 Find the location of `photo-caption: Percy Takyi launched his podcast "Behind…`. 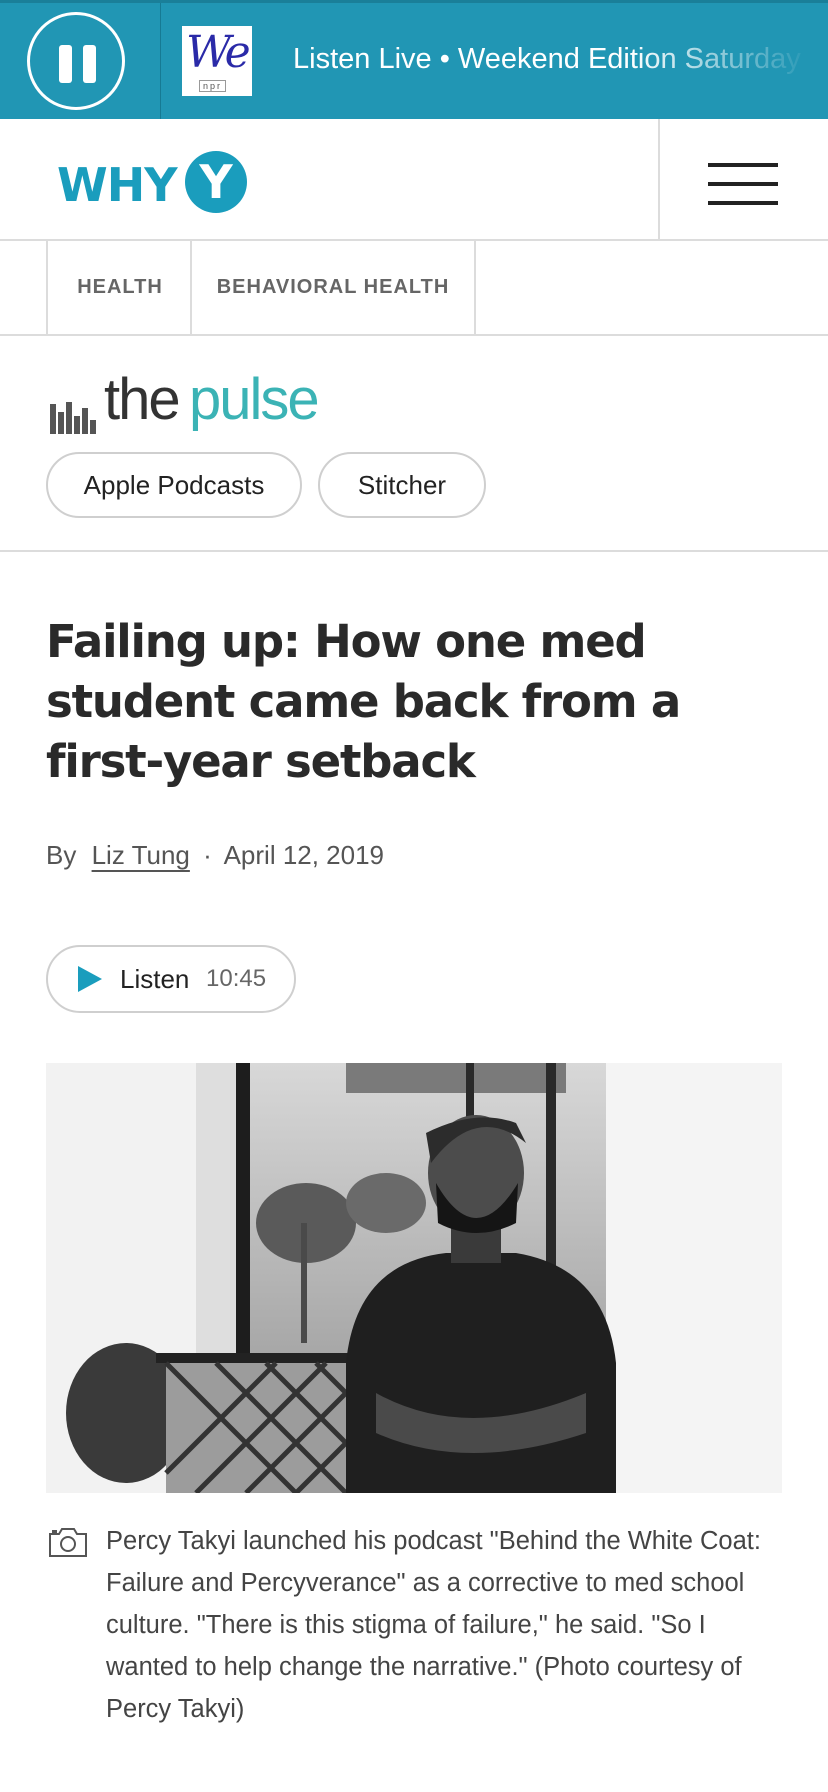

photo-caption: Percy Takyi launched his podcast "Behind… is located at coordinates (433, 1625).